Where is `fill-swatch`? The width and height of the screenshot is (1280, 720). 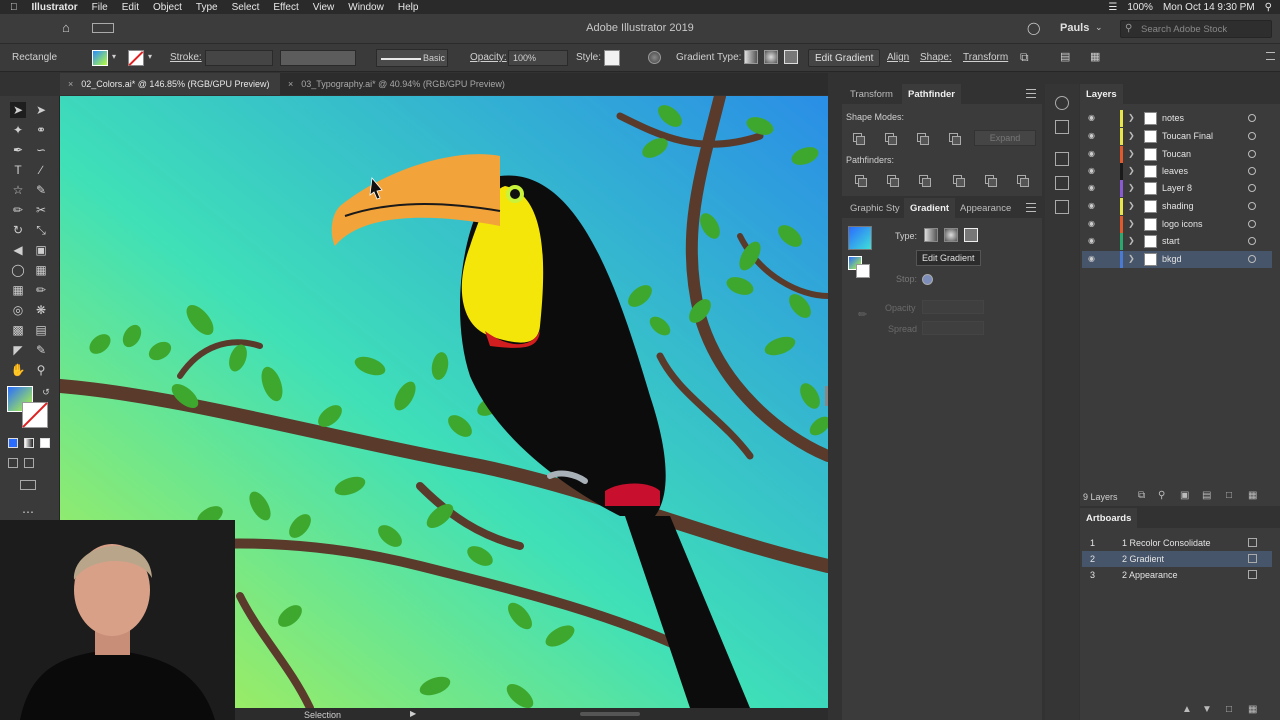 fill-swatch is located at coordinates (100, 58).